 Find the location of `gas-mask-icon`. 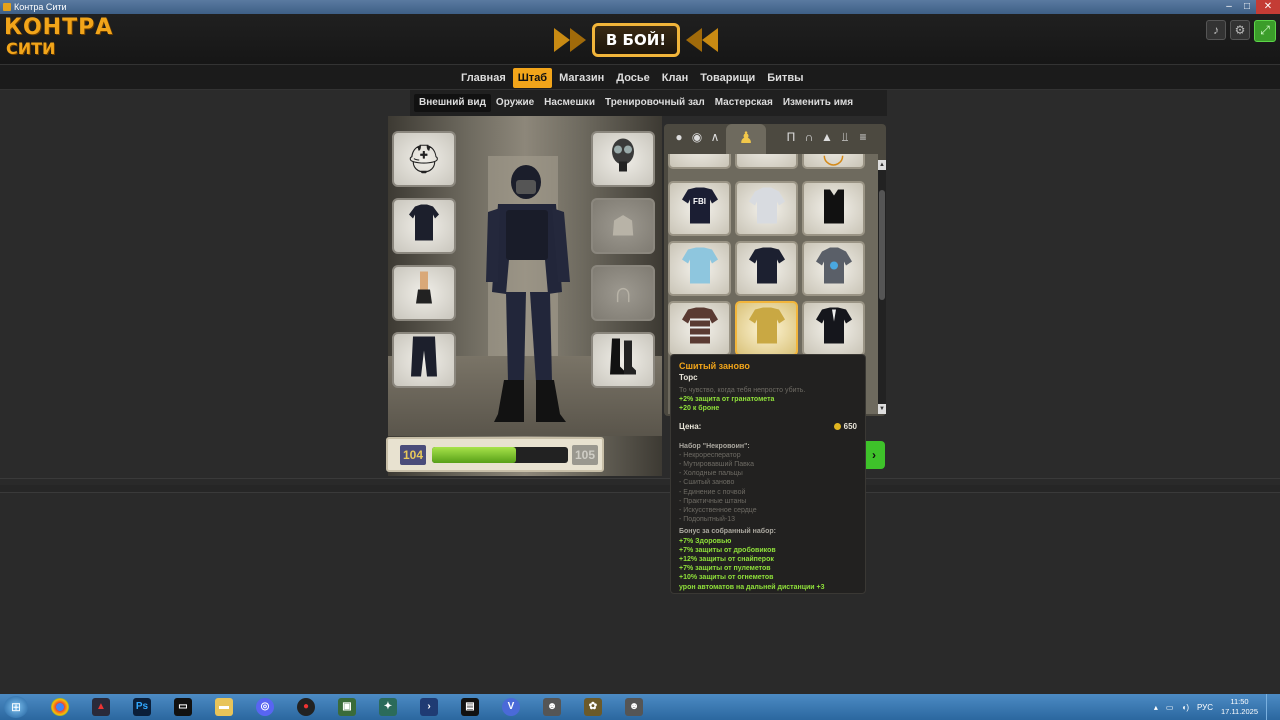

gas-mask-icon is located at coordinates (623, 159).